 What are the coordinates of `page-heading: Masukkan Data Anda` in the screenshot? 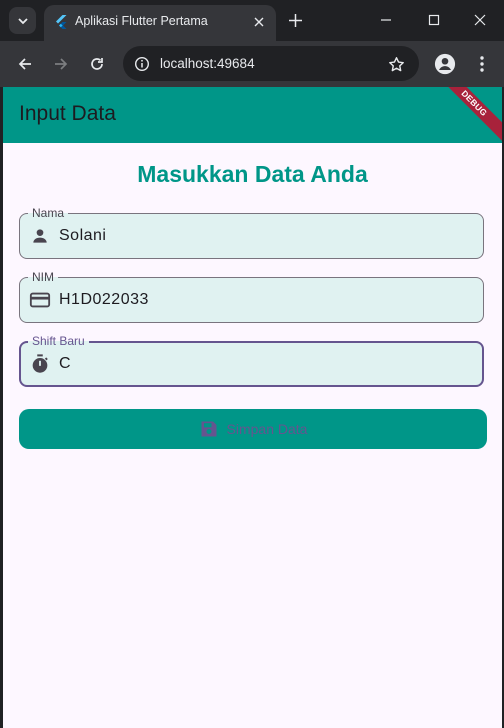 It's located at (252, 174).